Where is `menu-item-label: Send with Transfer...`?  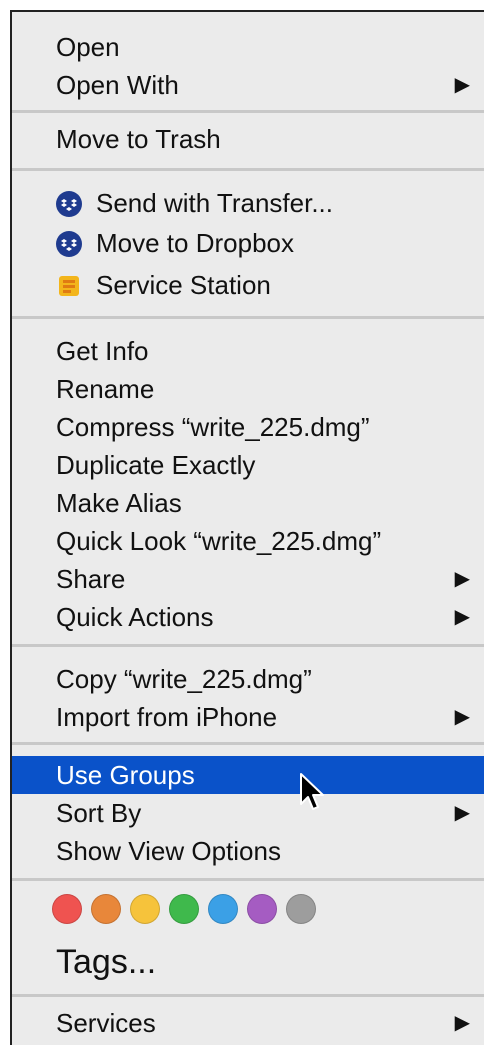
menu-item-label: Send with Transfer... is located at coordinates (215, 203).